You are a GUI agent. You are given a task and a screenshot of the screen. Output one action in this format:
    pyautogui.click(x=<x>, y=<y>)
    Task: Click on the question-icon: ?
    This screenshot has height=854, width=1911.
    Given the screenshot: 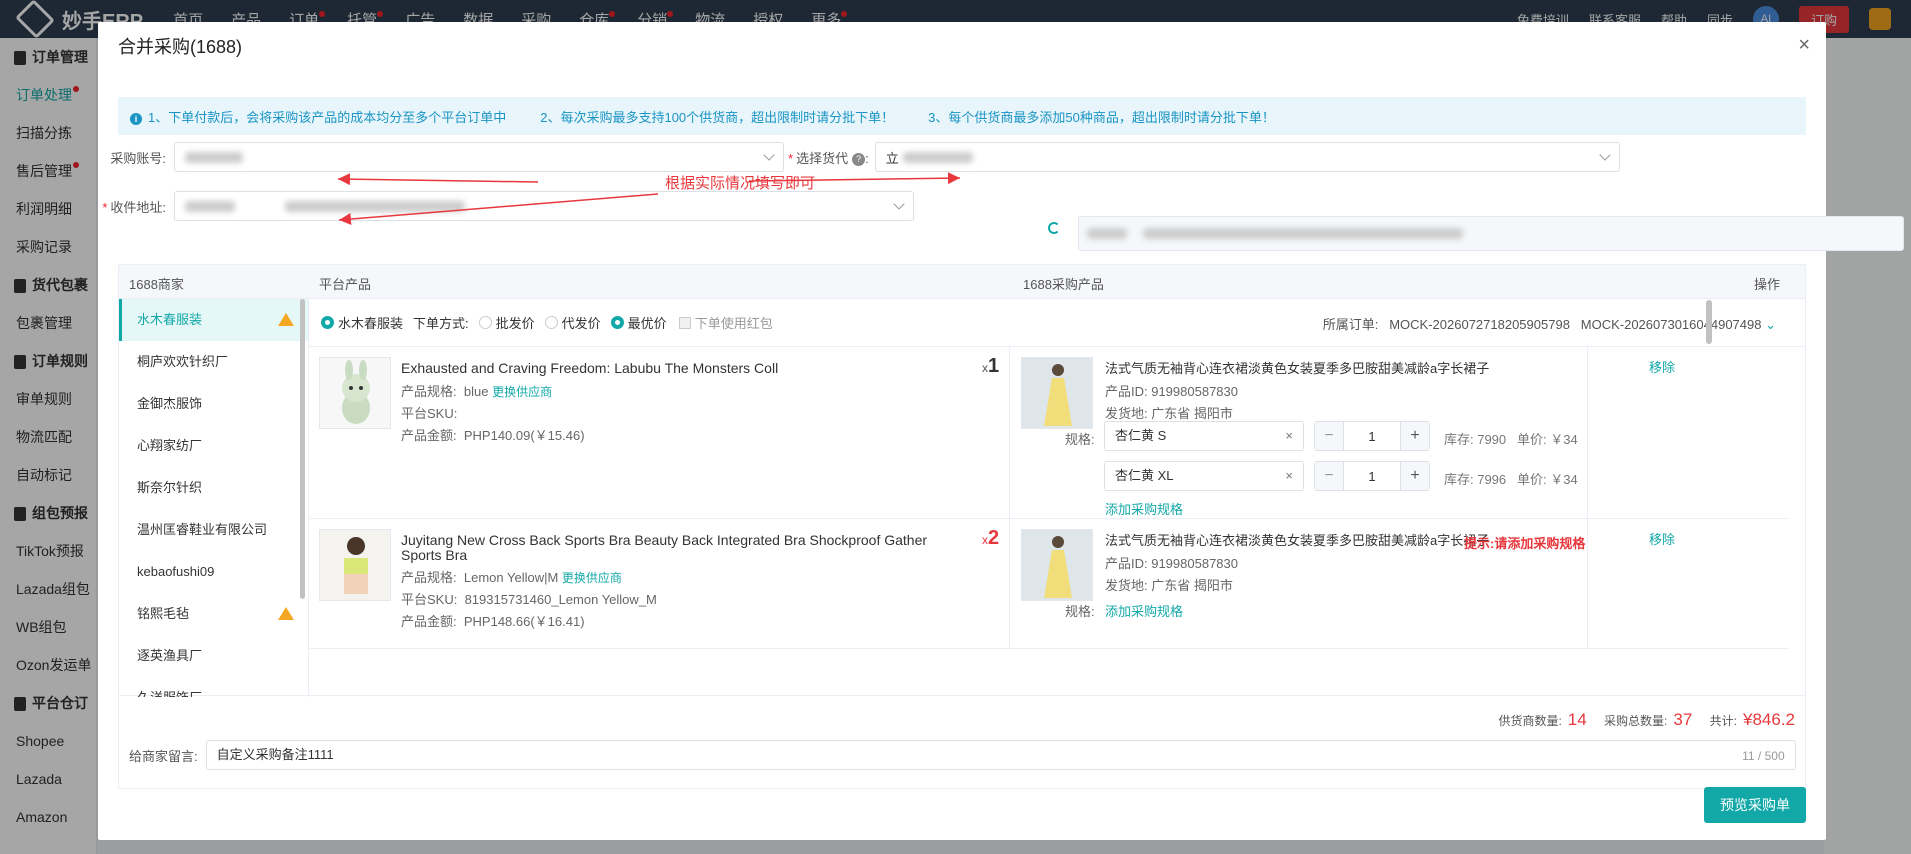 What is the action you would take?
    pyautogui.click(x=859, y=159)
    